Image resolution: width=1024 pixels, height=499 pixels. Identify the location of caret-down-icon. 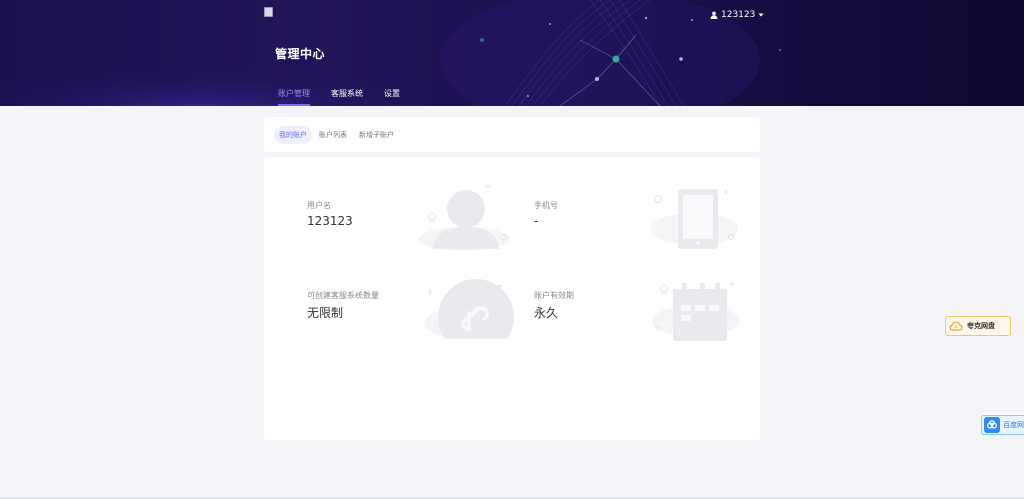
(761, 15).